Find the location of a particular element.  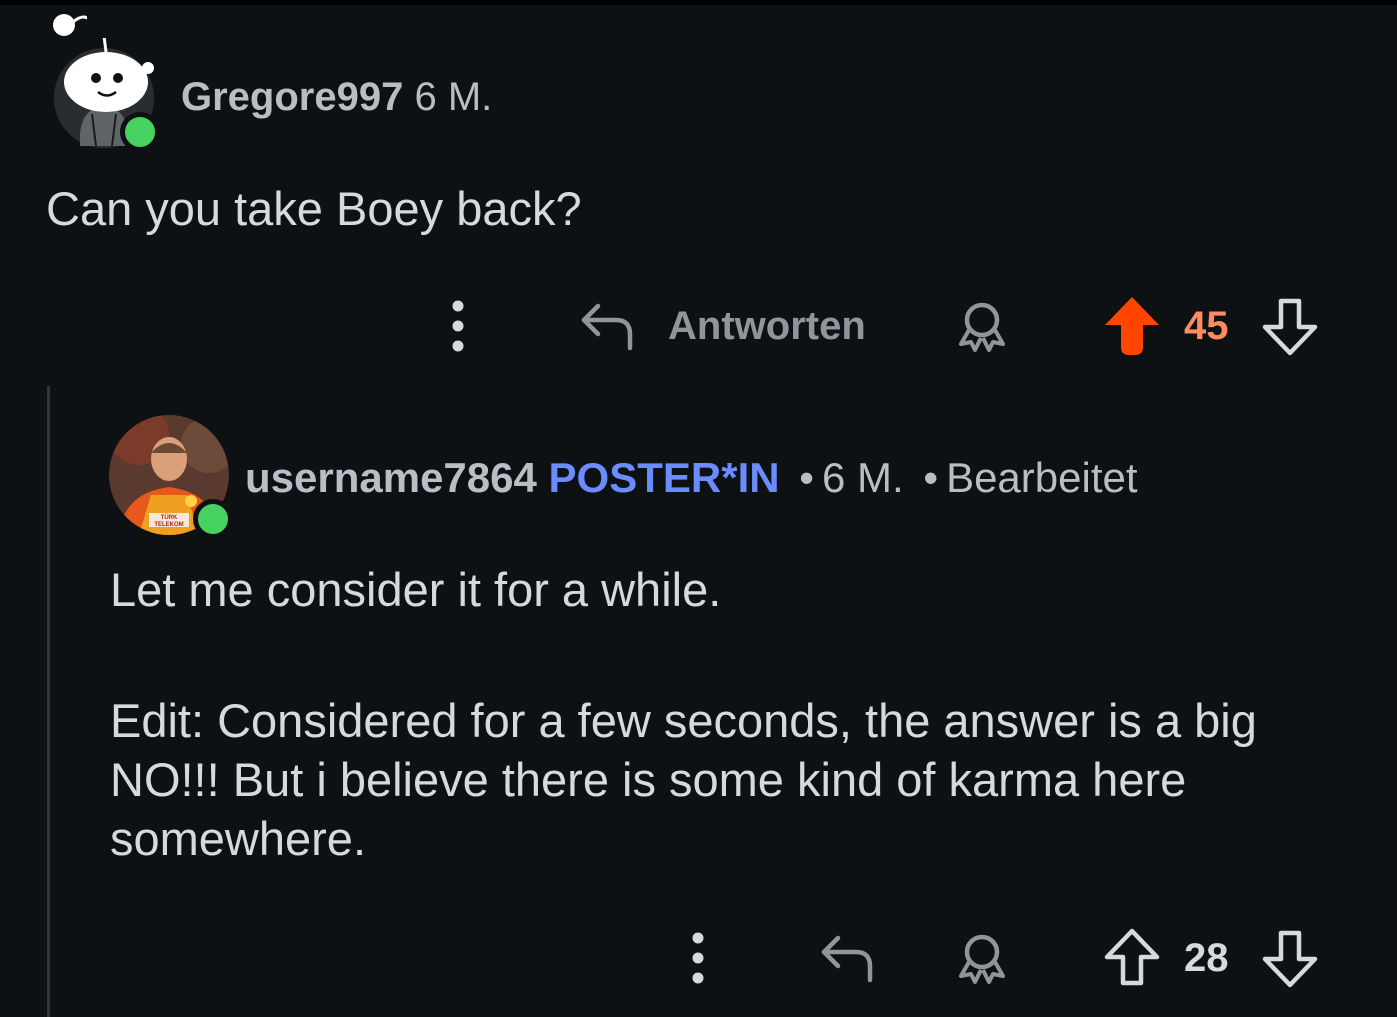

username: Gregore997 is located at coordinates (292, 97).